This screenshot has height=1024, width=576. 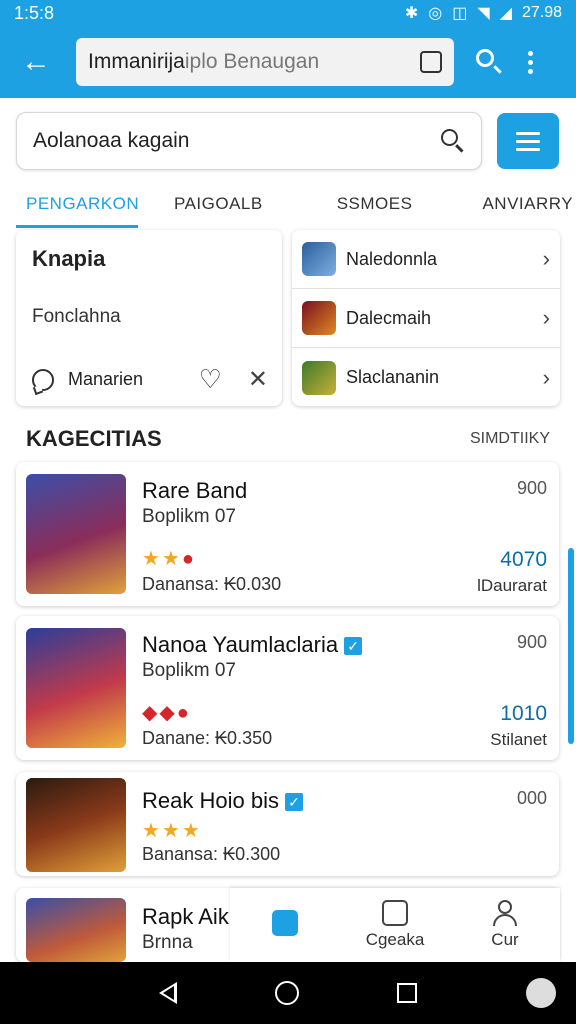 What do you see at coordinates (211, 854) in the screenshot?
I see `app-price: Banansa: ₭0.300` at bounding box center [211, 854].